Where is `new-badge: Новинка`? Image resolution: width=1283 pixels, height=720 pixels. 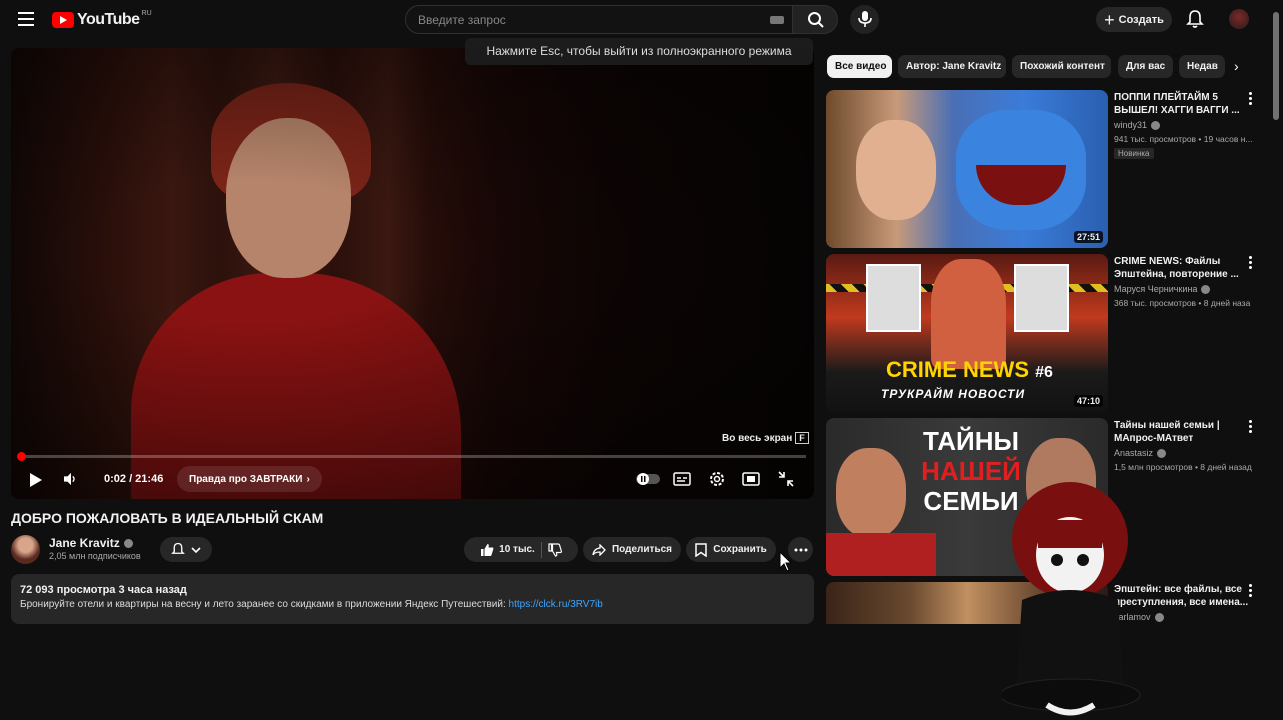 new-badge: Новинка is located at coordinates (1134, 153).